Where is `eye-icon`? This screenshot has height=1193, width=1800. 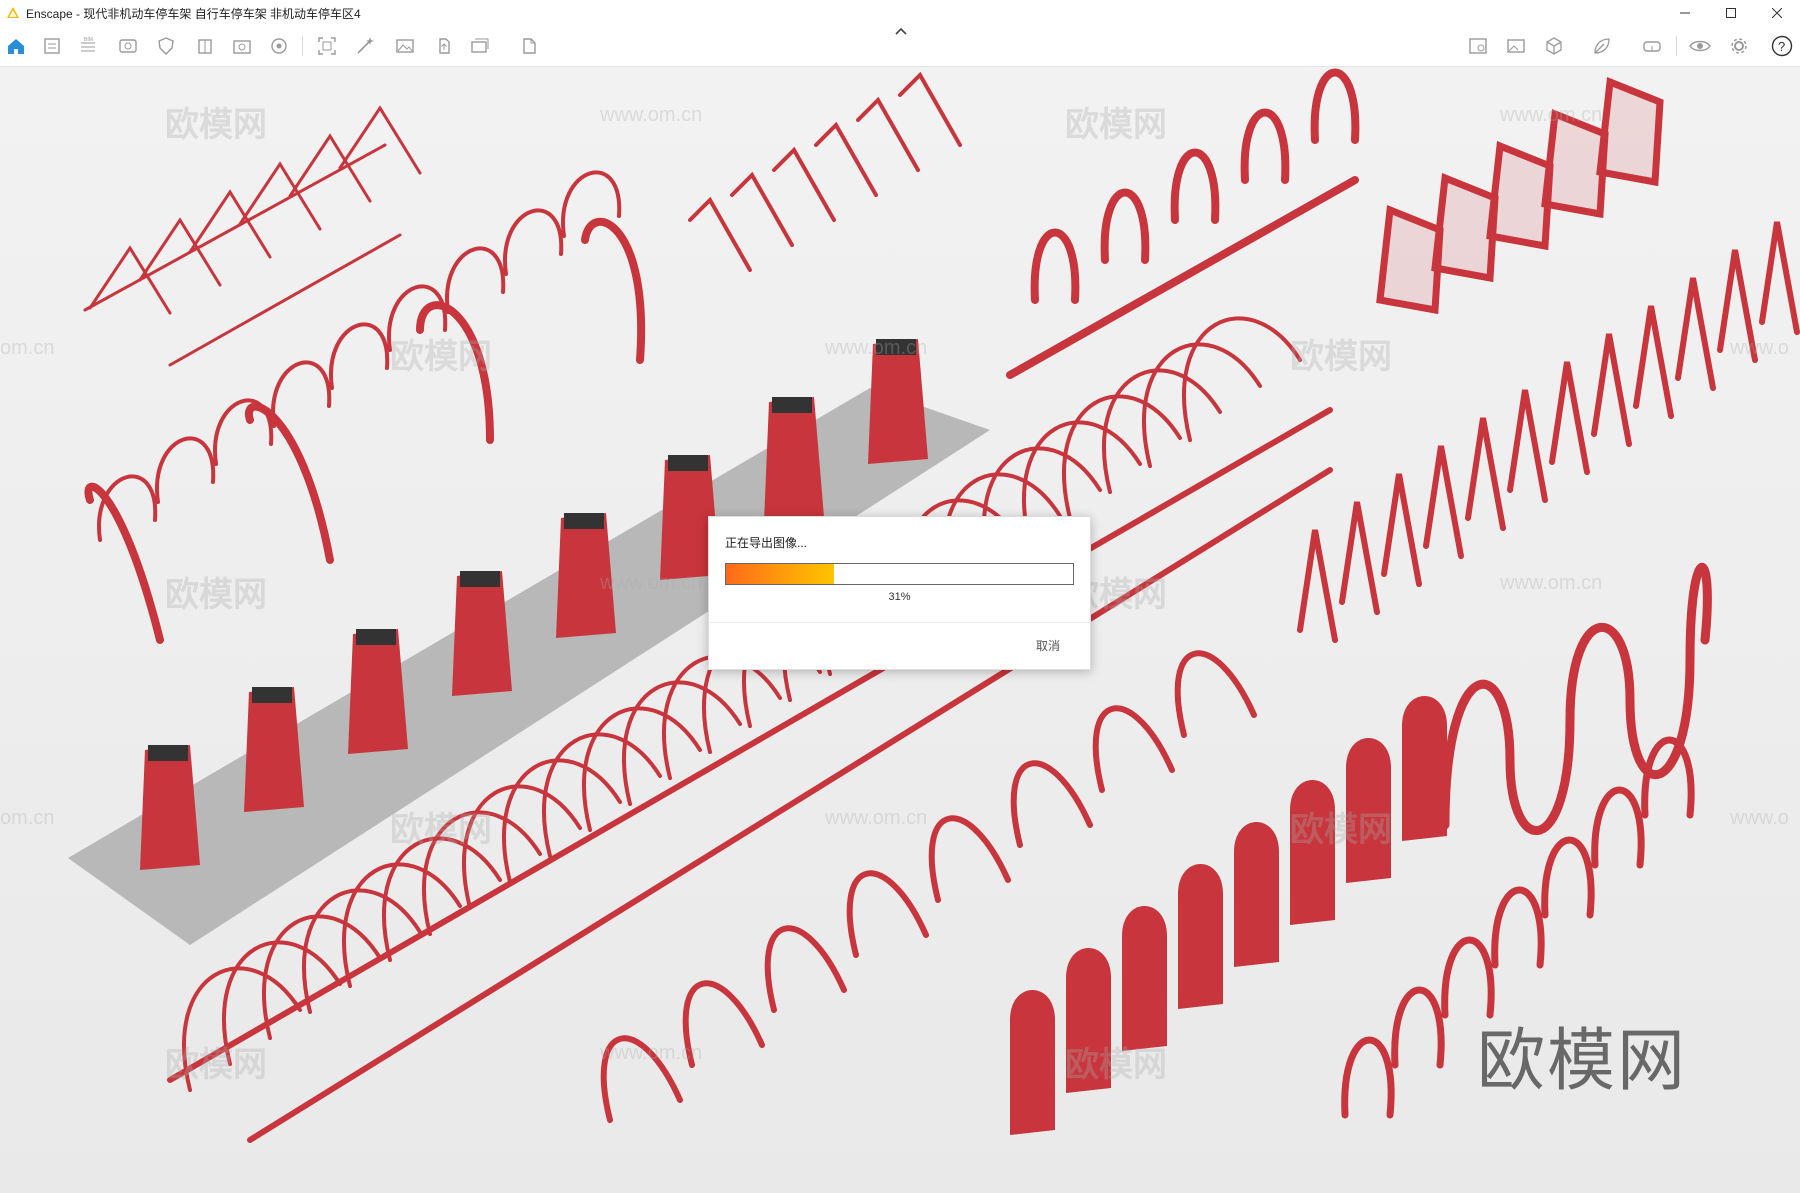
eye-icon is located at coordinates (1700, 46).